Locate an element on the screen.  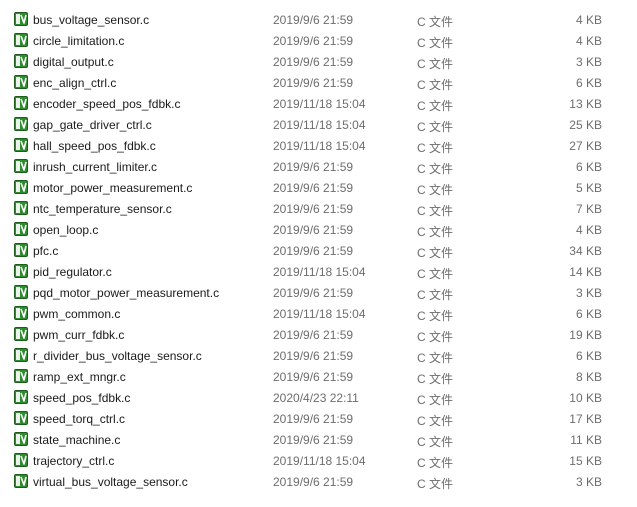
file-name: gap_gate_driver_ctrl.c is located at coordinates (92, 125).